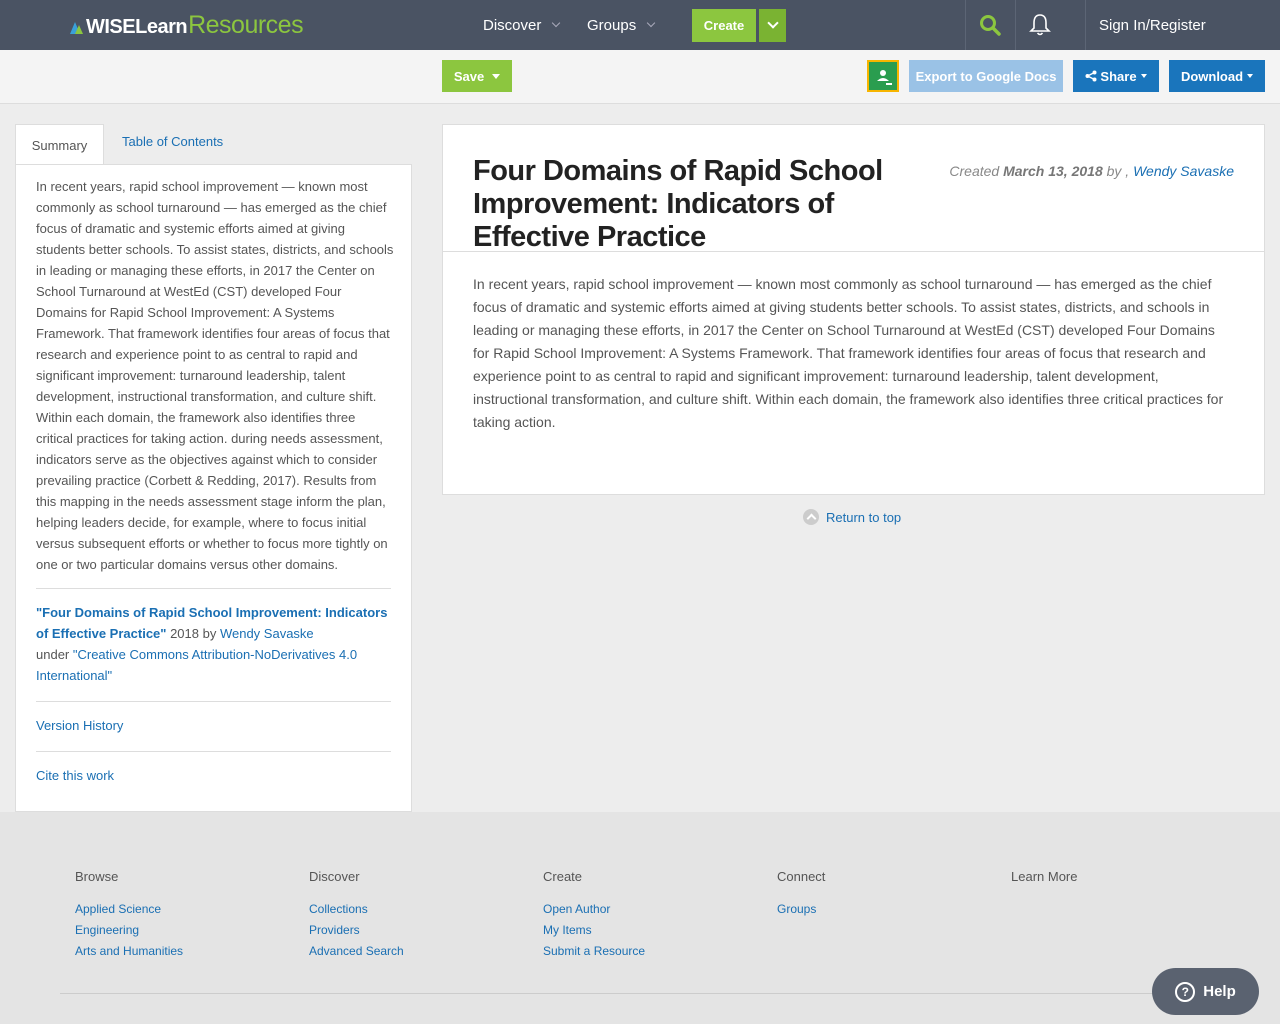  I want to click on bell-icon, so click(1040, 25).